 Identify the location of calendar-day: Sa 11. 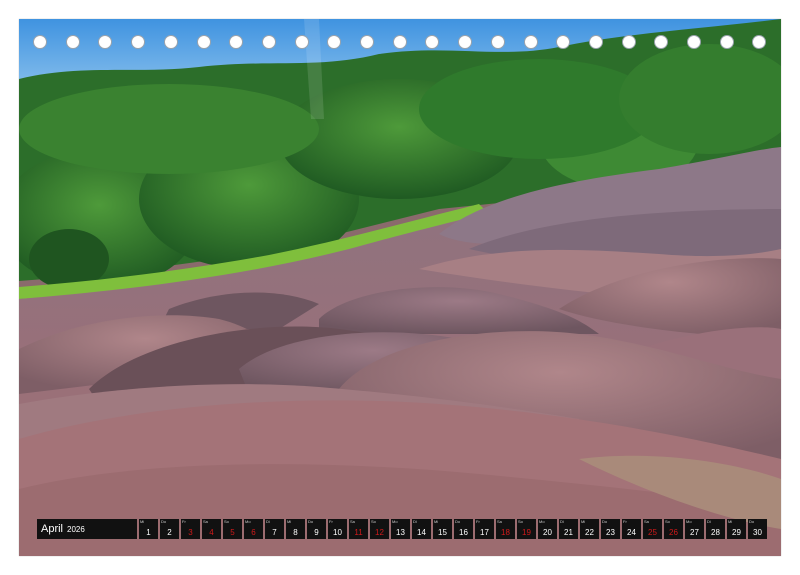
(358, 529).